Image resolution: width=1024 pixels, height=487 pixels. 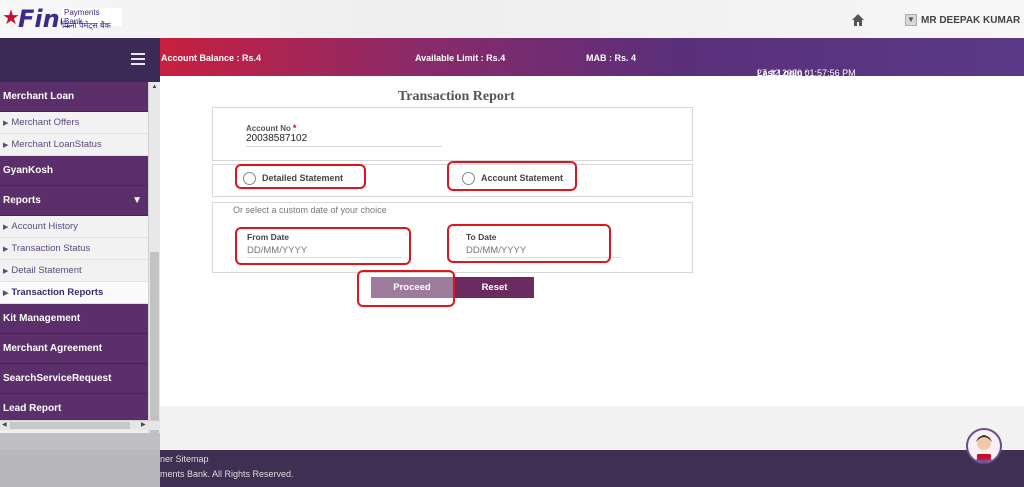 I want to click on main-bottom-area, so click(x=592, y=428).